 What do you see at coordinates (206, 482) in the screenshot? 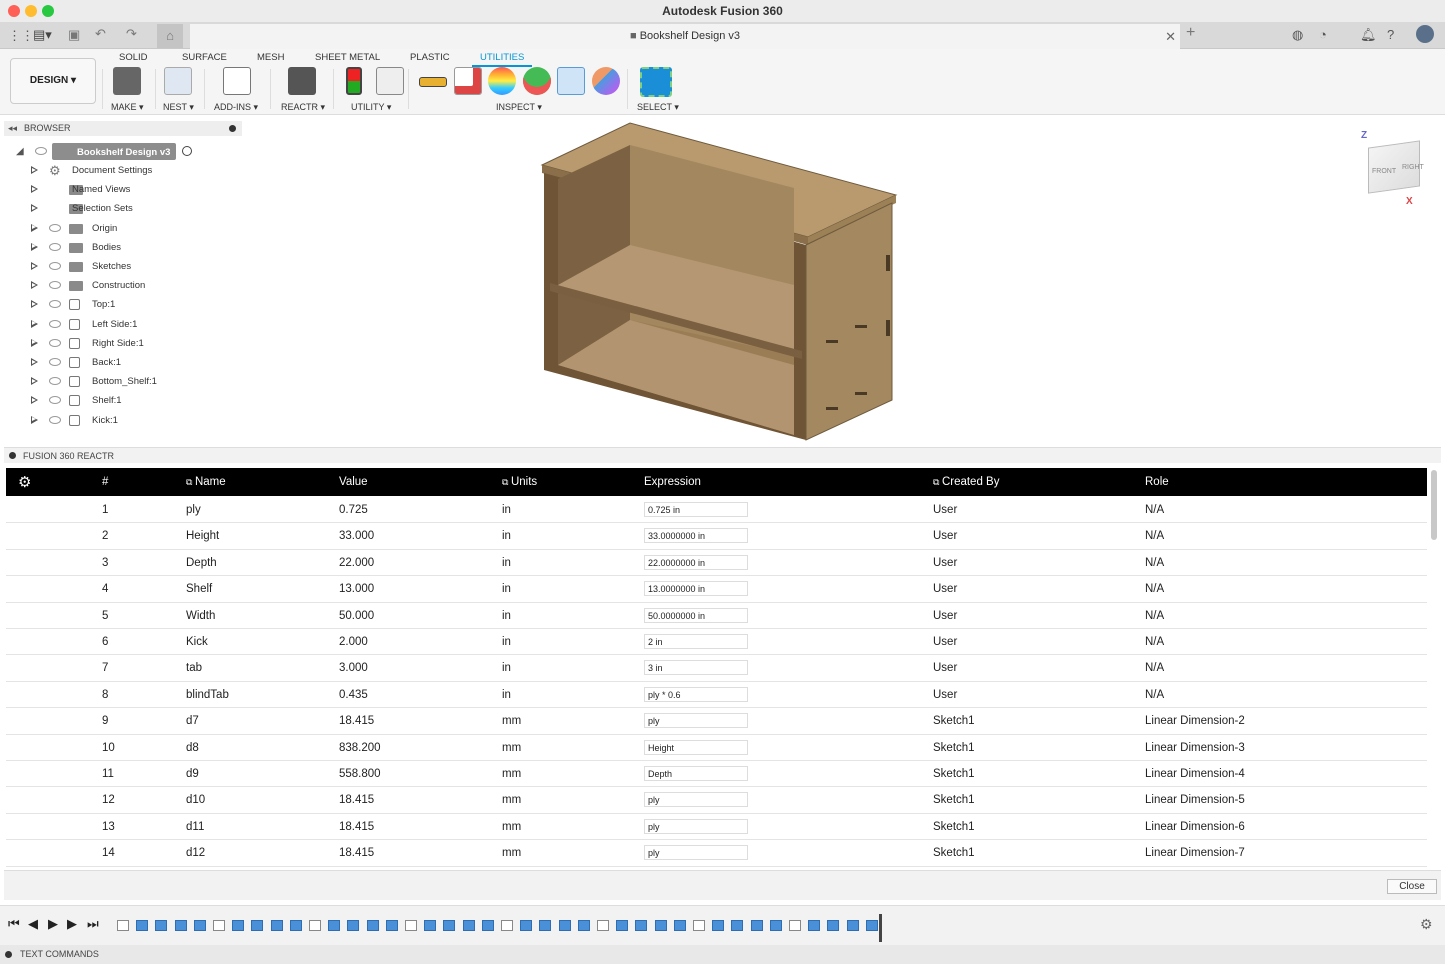
I see `column-name: ⧉ Name` at bounding box center [206, 482].